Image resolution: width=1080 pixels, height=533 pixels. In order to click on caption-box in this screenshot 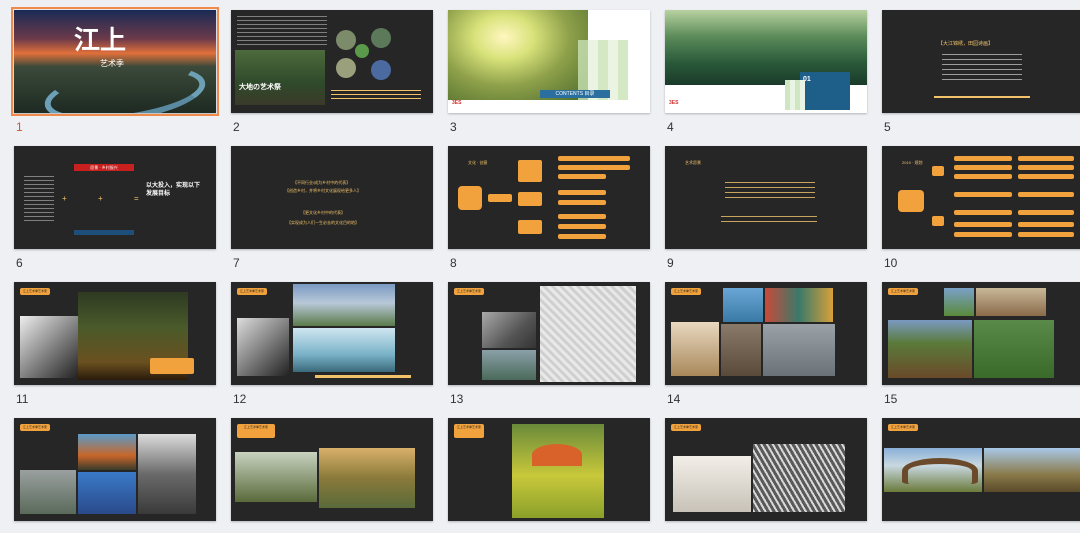, I will do `click(172, 366)`.